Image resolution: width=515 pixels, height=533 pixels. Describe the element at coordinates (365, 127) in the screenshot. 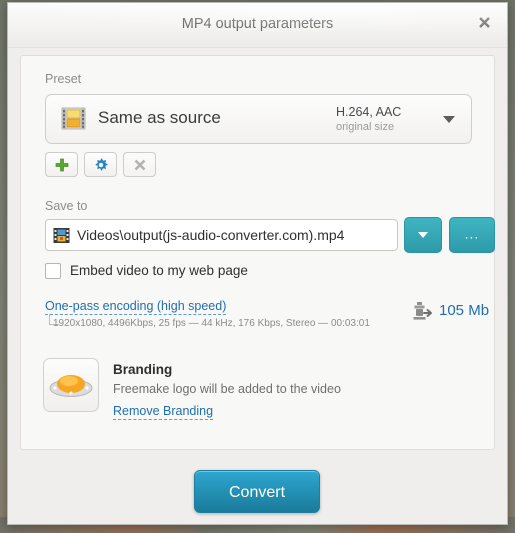

I see `preset-size: original size` at that location.